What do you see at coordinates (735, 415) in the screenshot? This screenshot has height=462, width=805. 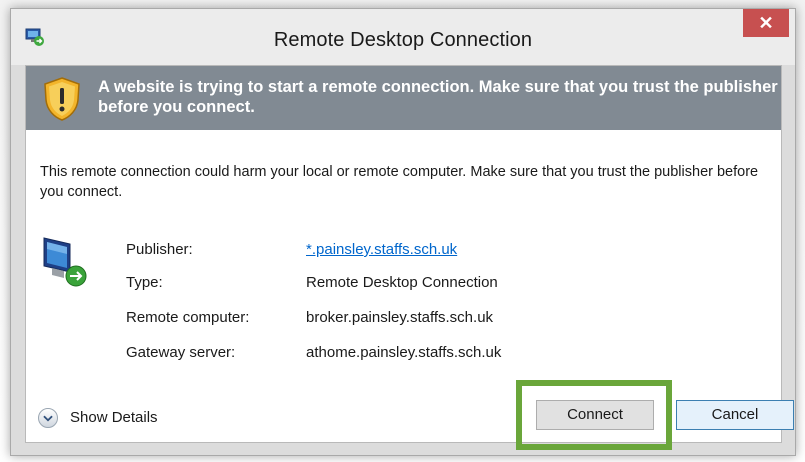 I see `cancel-button: Cancel` at bounding box center [735, 415].